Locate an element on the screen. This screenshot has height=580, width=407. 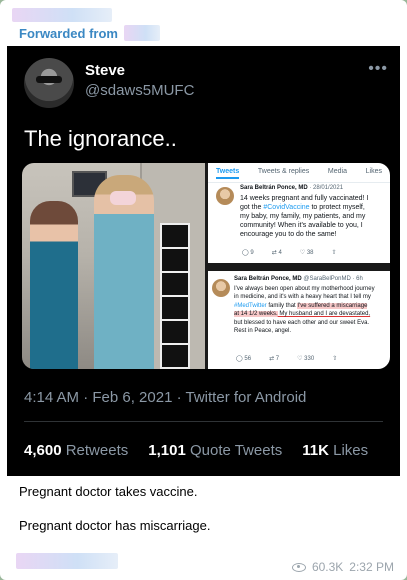
embedded-tab: Tweets & replies is located at coordinates (283, 171).